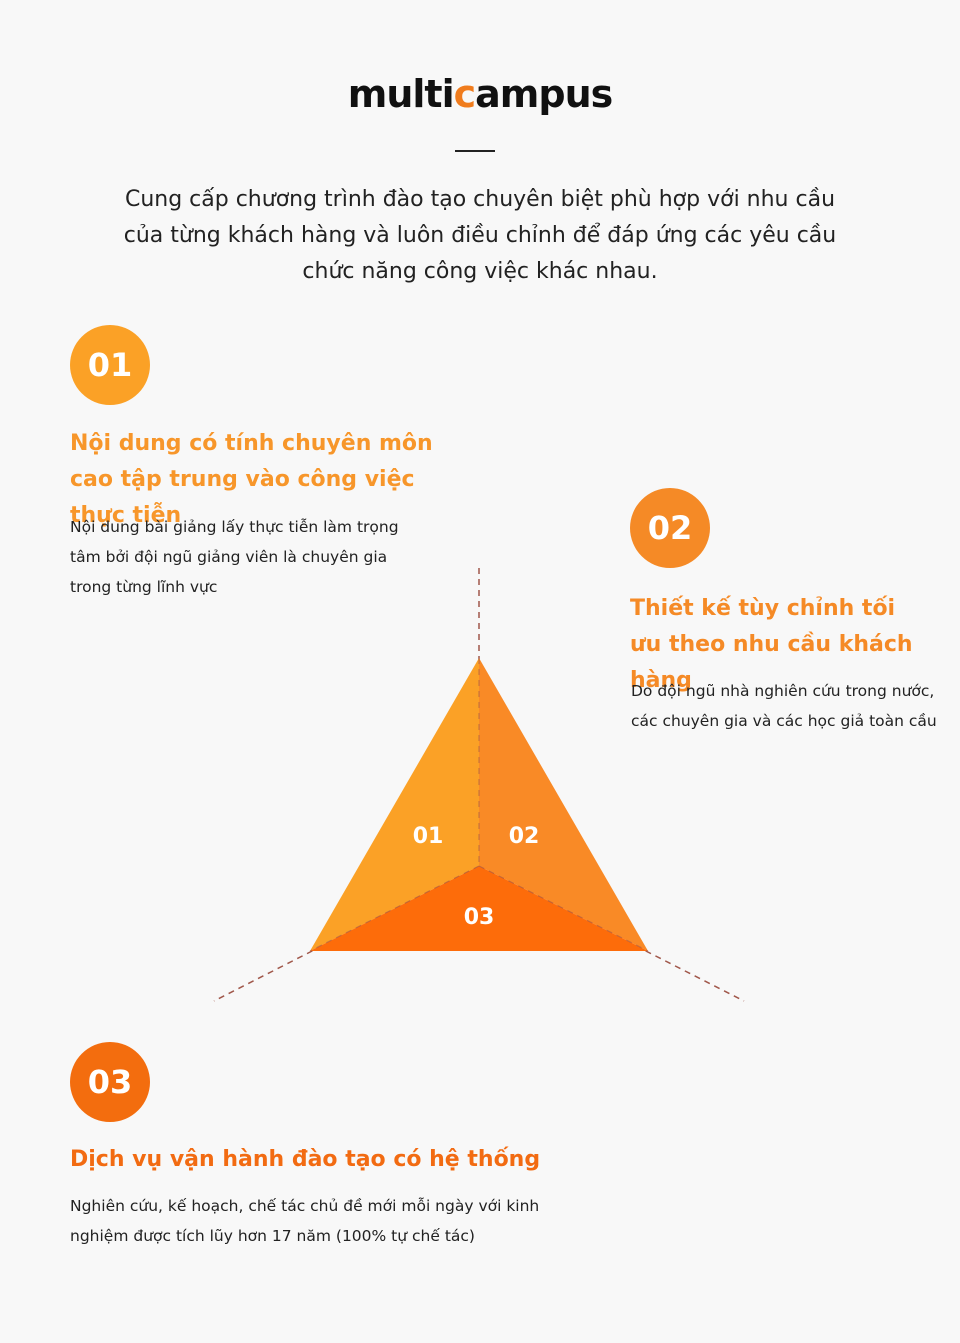 This screenshot has width=960, height=1343. Describe the element at coordinates (428, 836) in the screenshot. I see `segment-label-01: 01` at that location.